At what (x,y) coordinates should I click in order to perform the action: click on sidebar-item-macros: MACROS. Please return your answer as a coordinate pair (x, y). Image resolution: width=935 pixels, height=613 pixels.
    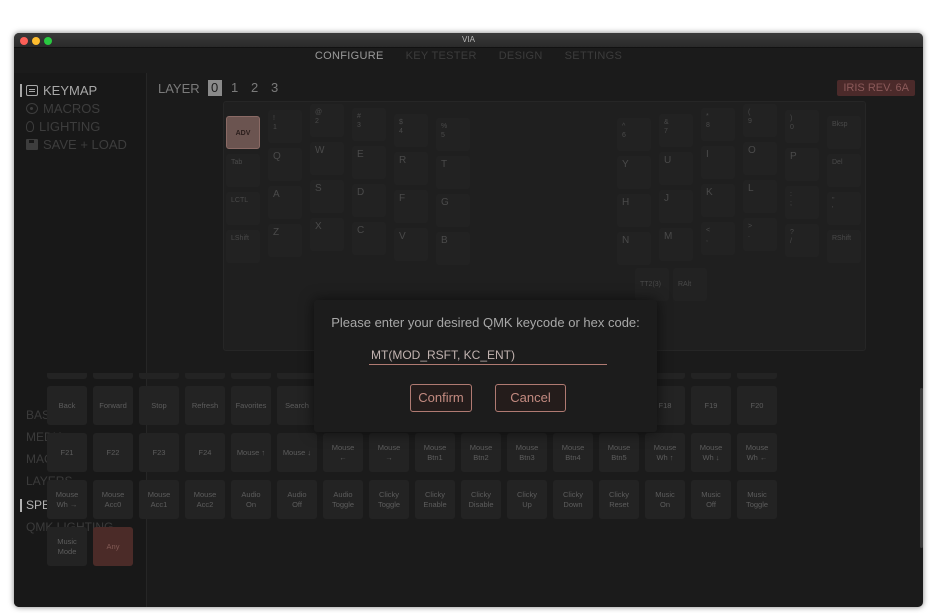
    Looking at the image, I should click on (63, 108).